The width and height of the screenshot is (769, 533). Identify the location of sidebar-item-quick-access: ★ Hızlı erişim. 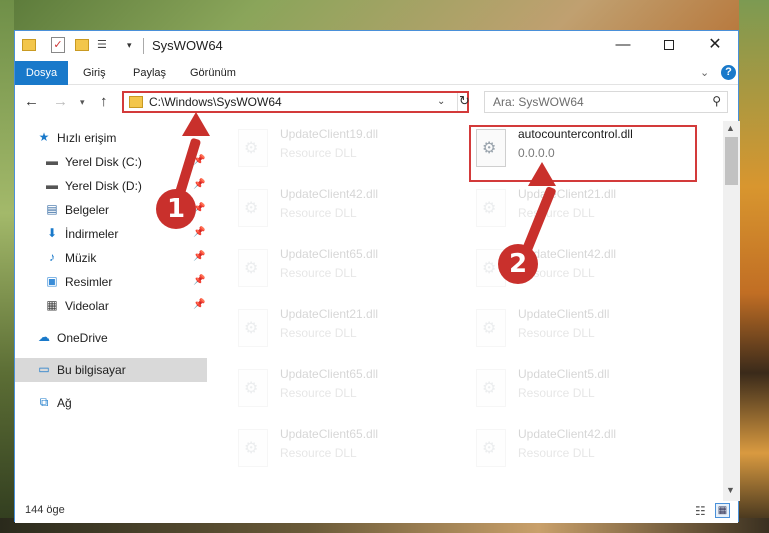
(111, 138).